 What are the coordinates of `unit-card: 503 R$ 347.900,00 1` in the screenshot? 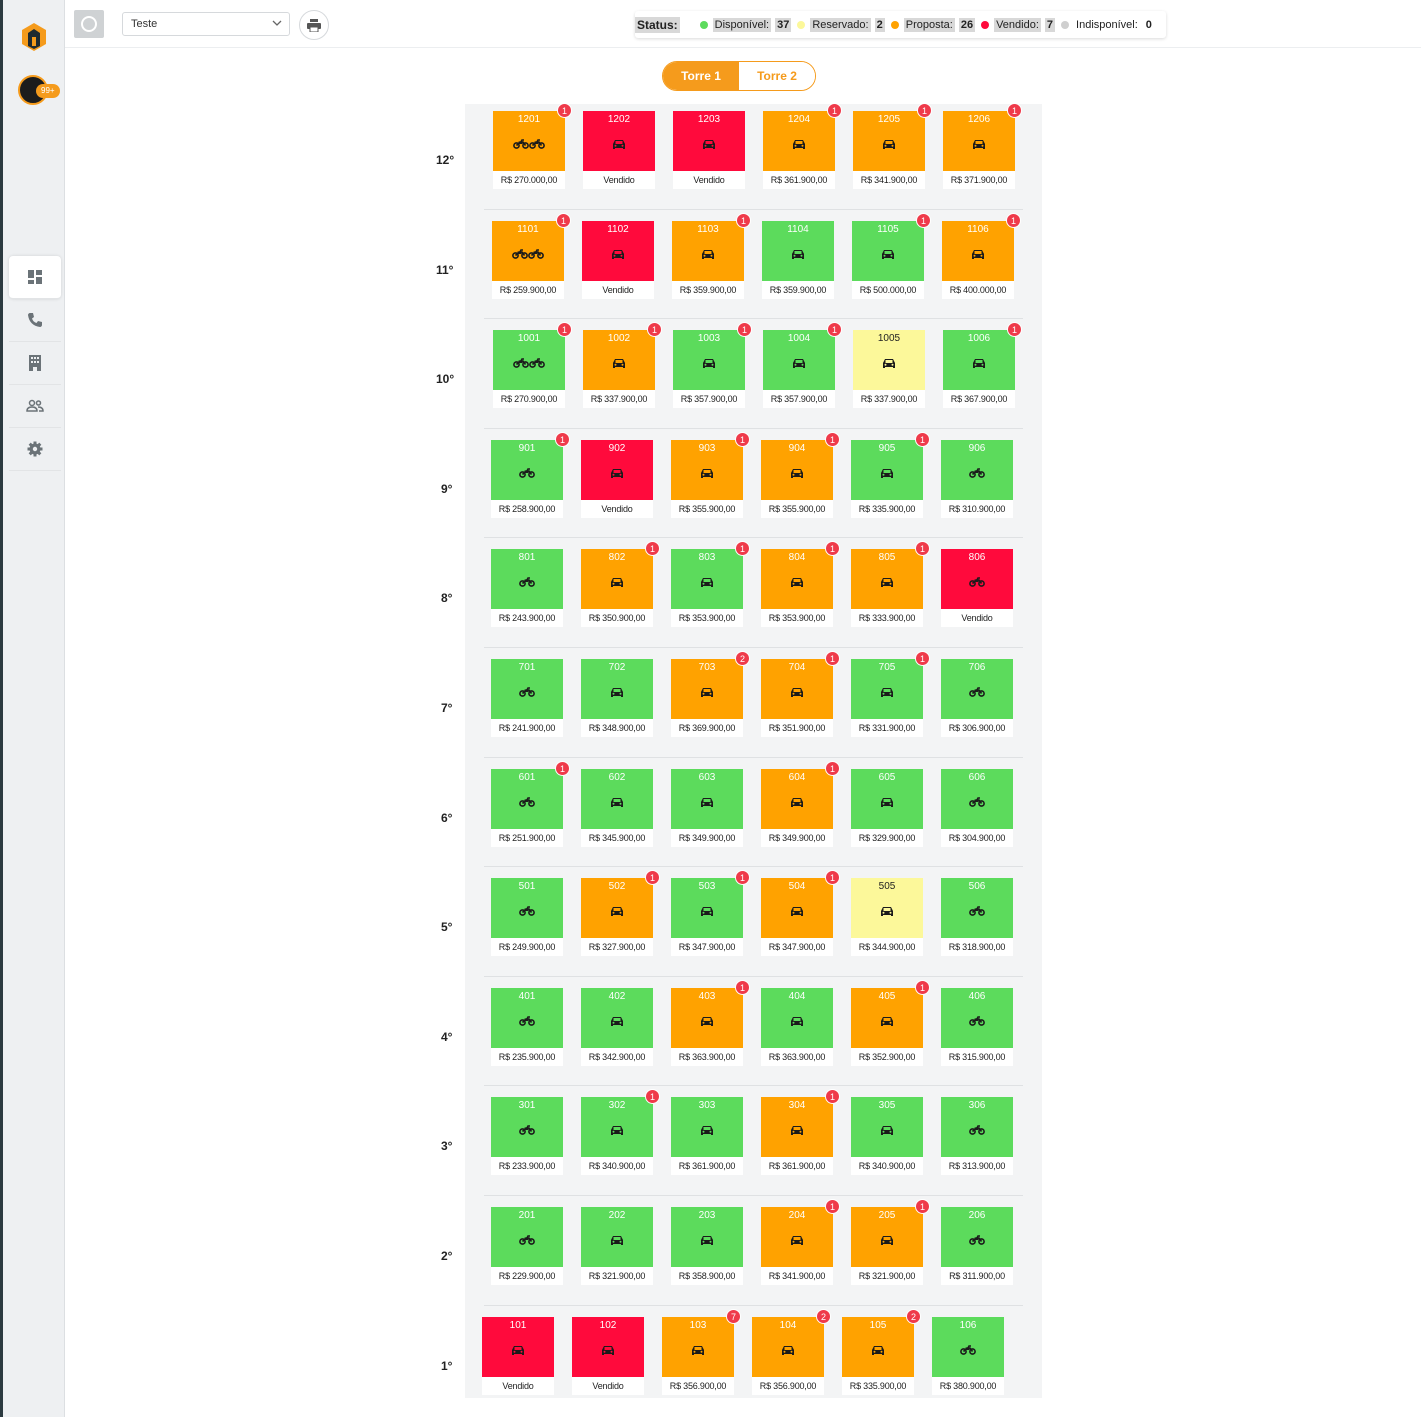 It's located at (710, 913).